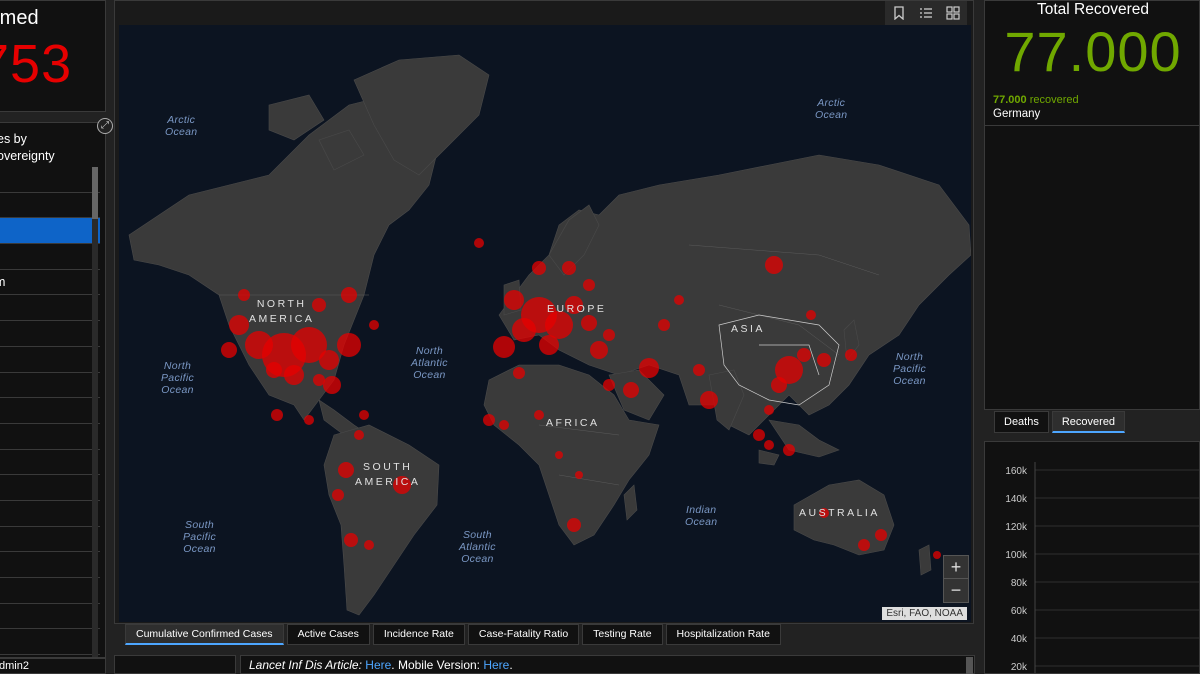 The height and width of the screenshot is (674, 1200). What do you see at coordinates (181, 126) in the screenshot?
I see `arctic-ocean-label-west: Arctic Ocean` at bounding box center [181, 126].